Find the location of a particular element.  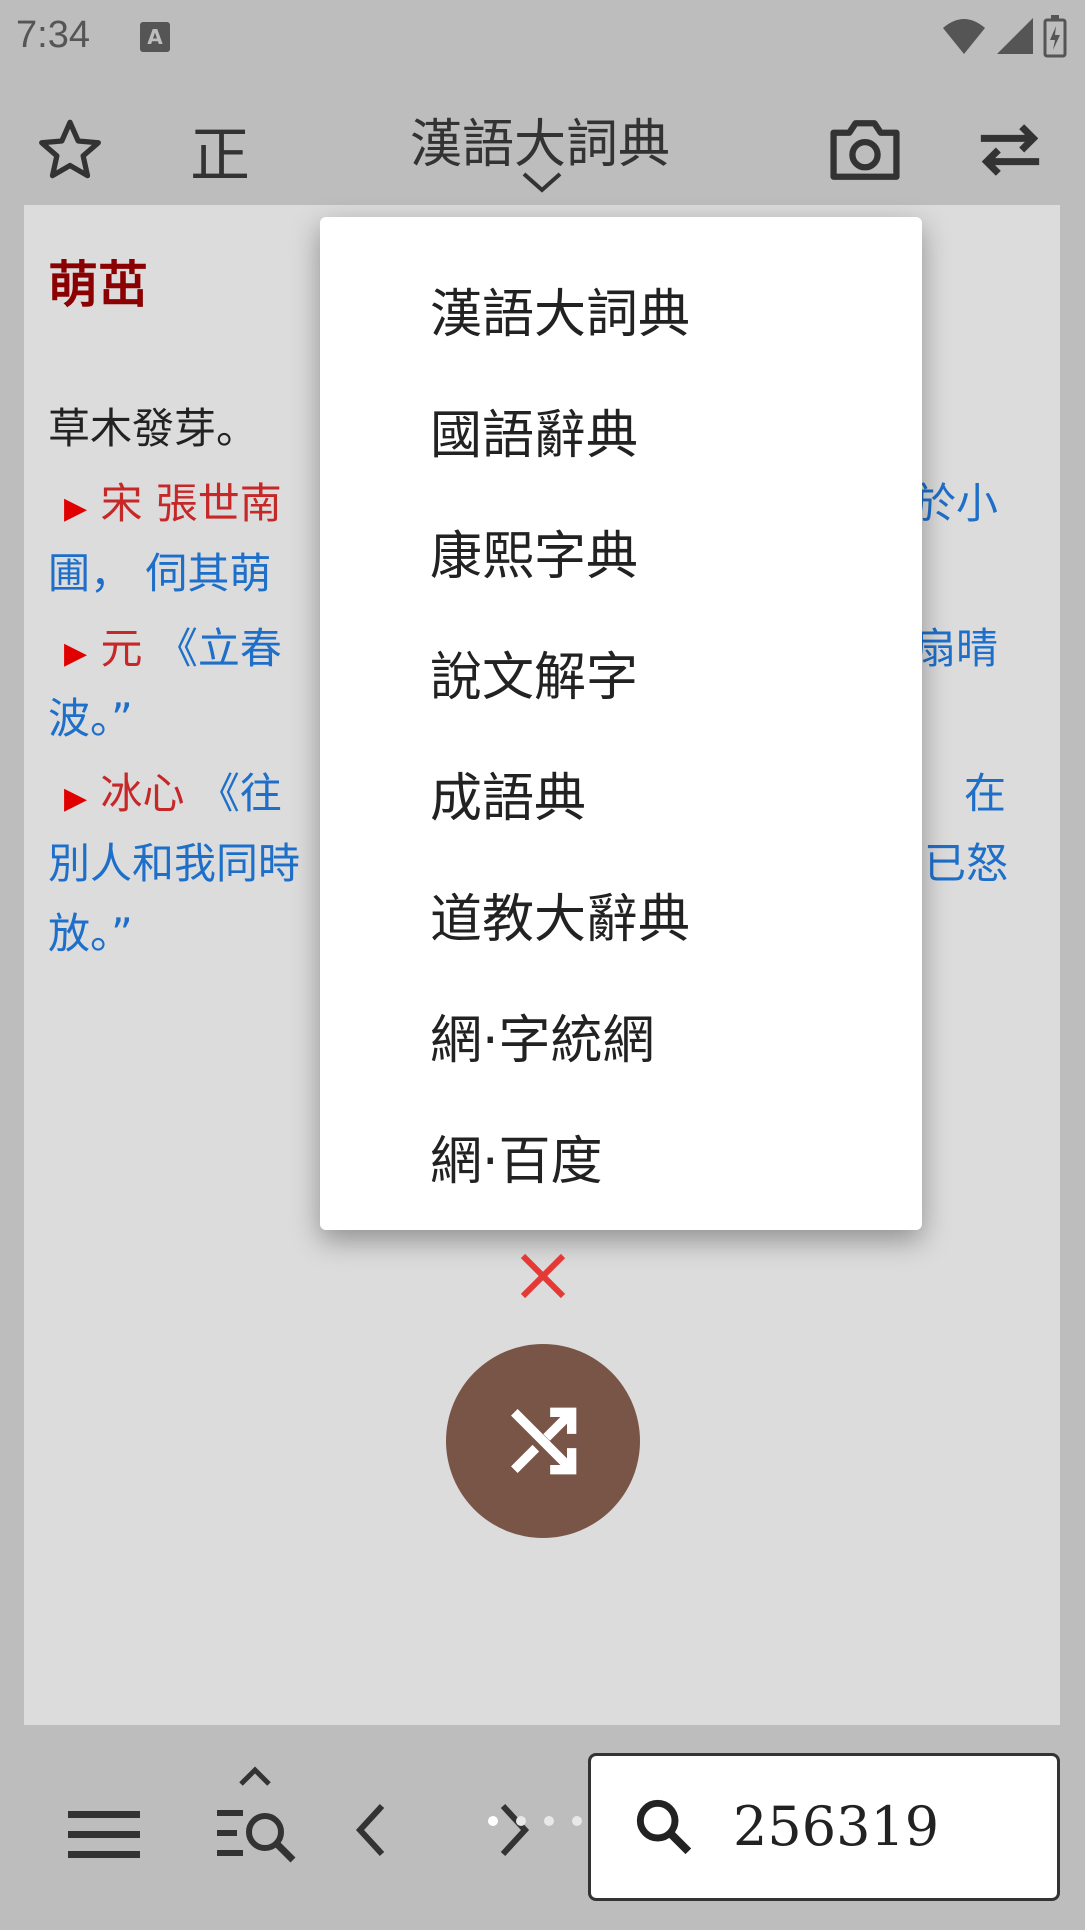

traditional-toggle-button: 正 is located at coordinates (220, 150).